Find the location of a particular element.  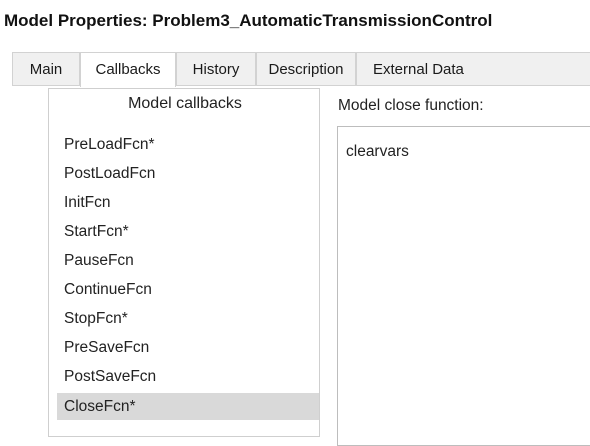

callback-item-stopfcn: StopFcn* is located at coordinates (188, 318).